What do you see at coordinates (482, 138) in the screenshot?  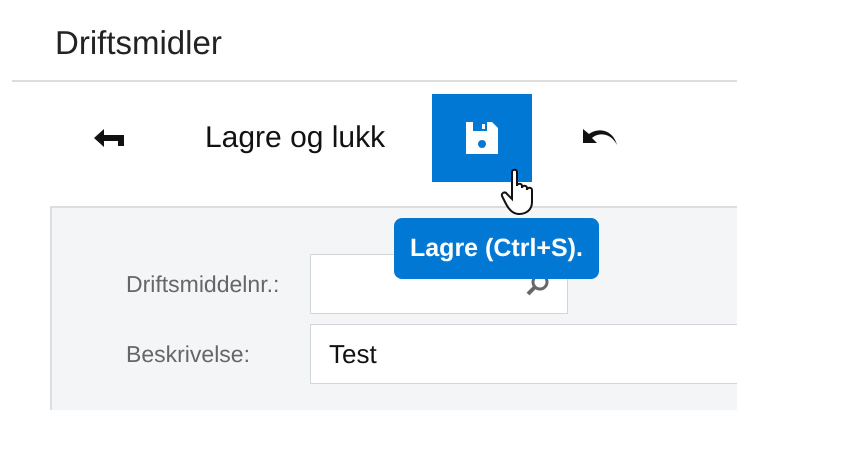 I see `save-button` at bounding box center [482, 138].